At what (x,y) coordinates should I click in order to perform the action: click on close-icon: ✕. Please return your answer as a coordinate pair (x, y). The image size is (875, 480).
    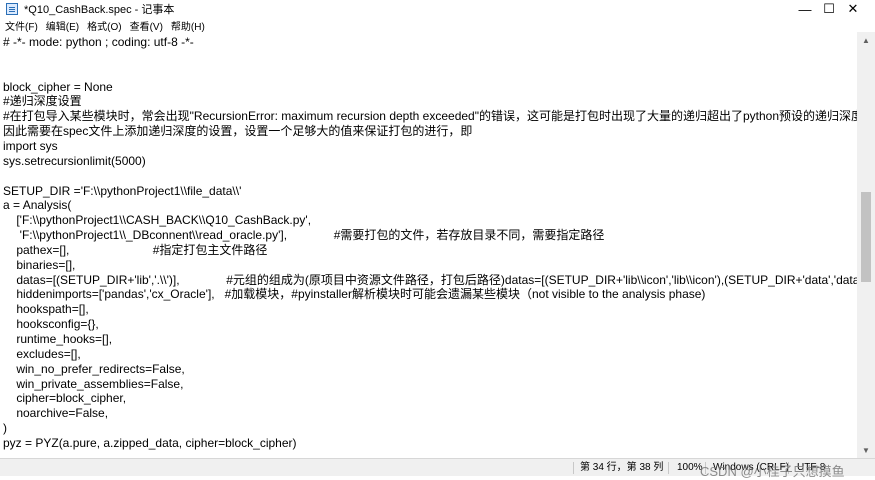
    Looking at the image, I should click on (853, 8).